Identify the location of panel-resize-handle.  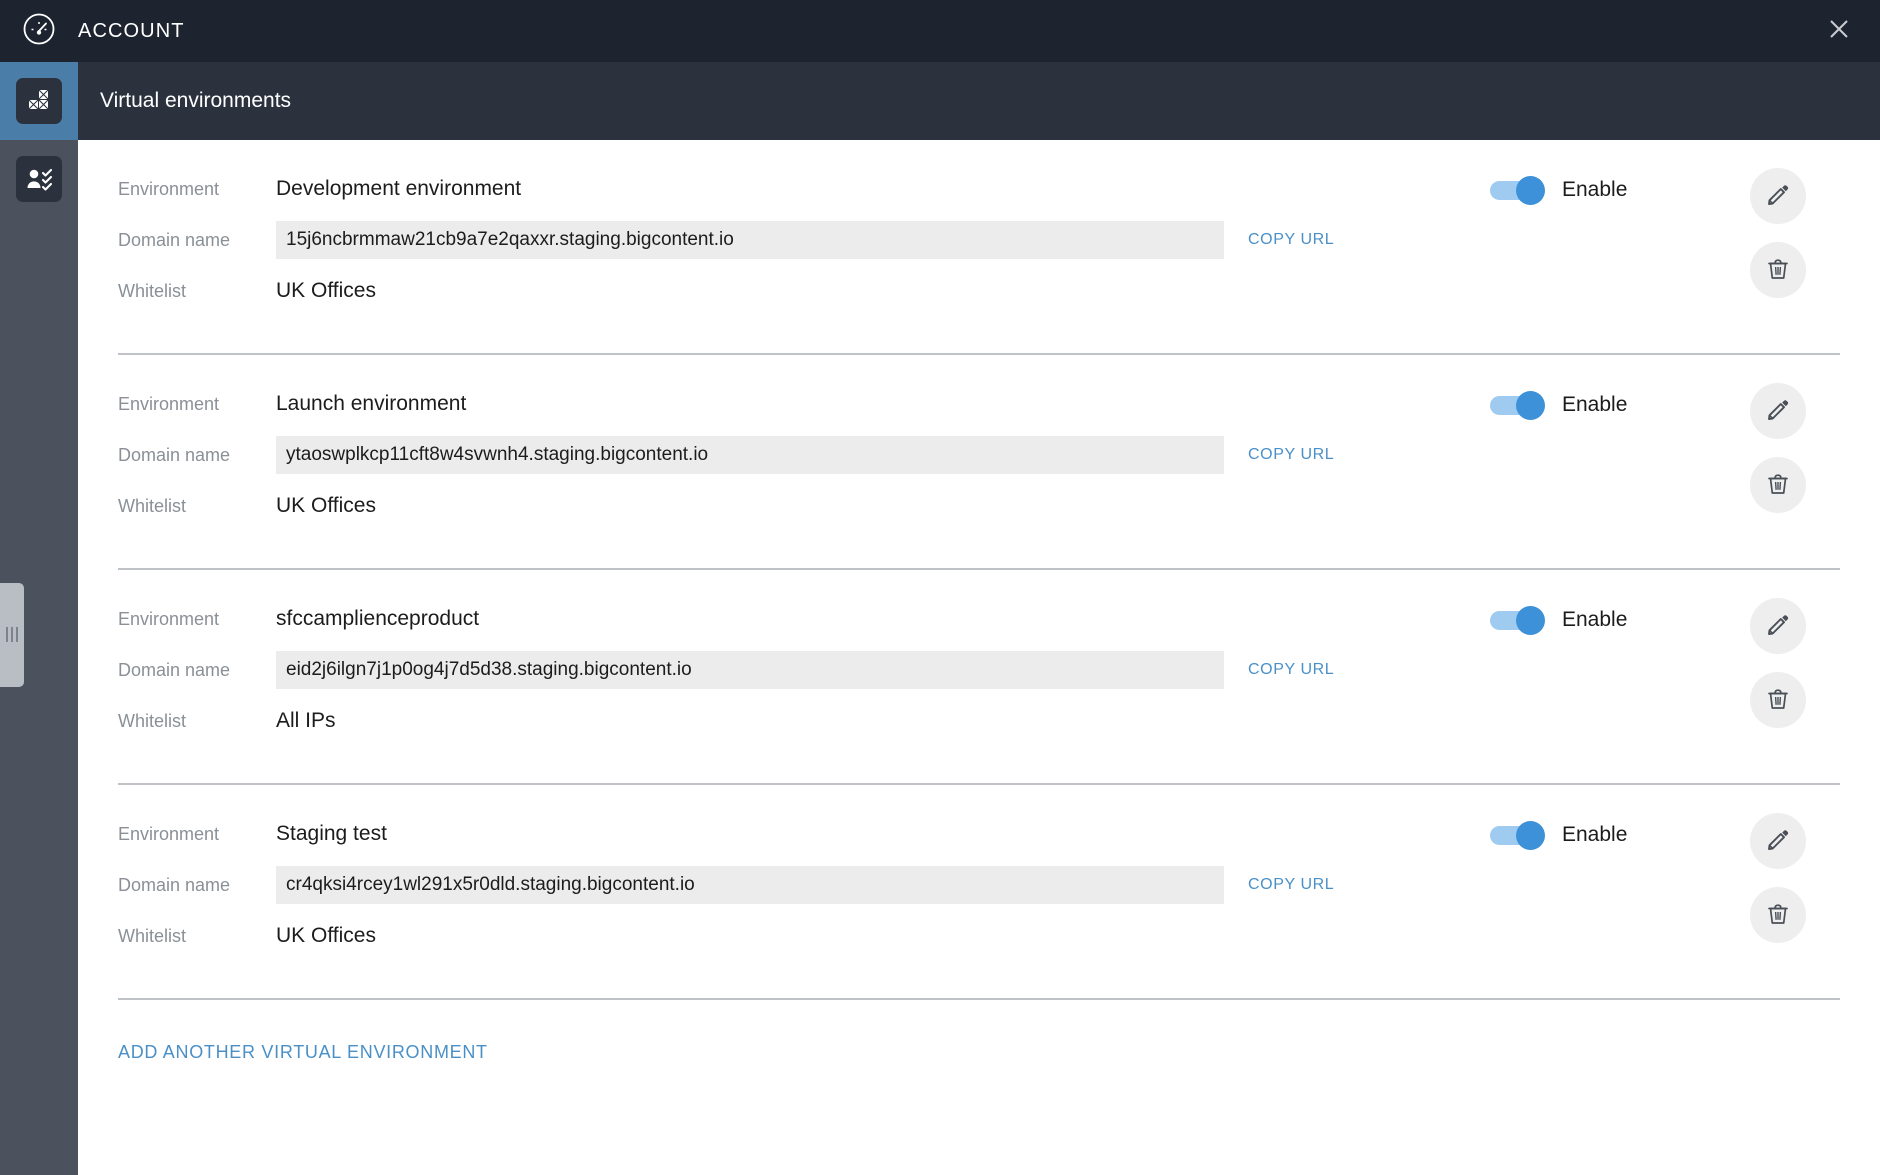
(12, 635).